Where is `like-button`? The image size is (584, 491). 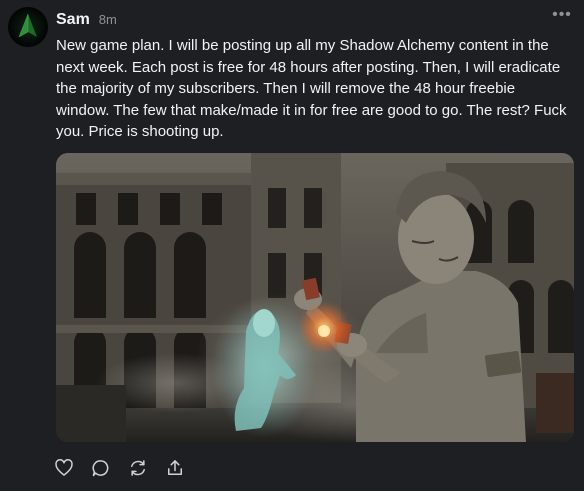
like-button is located at coordinates (64, 468).